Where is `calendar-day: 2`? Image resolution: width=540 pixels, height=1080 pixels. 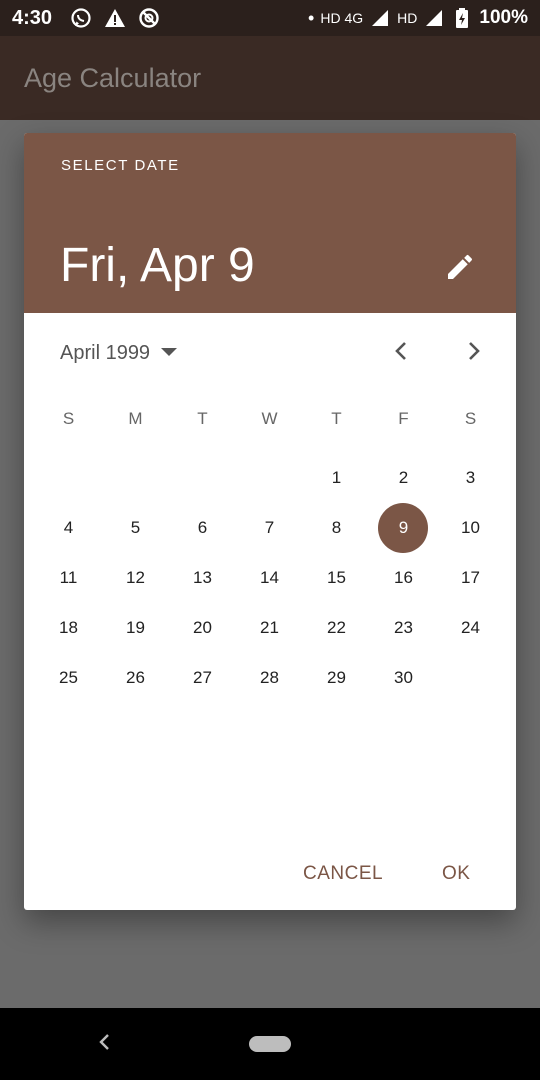
calendar-day: 2 is located at coordinates (403, 478).